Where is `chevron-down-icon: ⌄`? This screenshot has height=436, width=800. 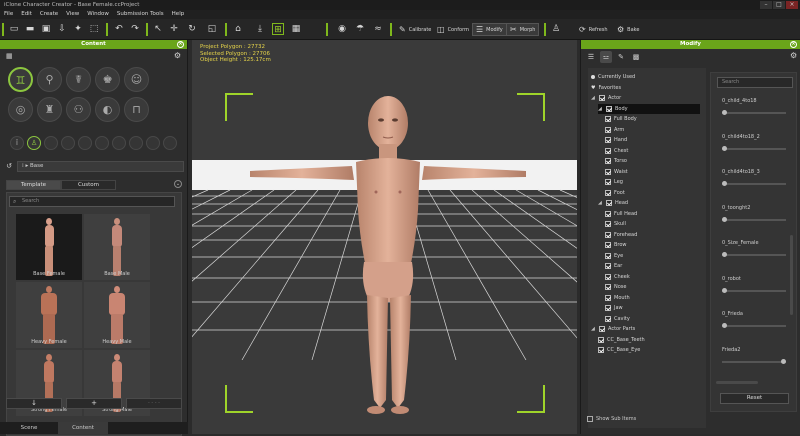
chevron-down-icon: ⌄ is located at coordinates (178, 184).